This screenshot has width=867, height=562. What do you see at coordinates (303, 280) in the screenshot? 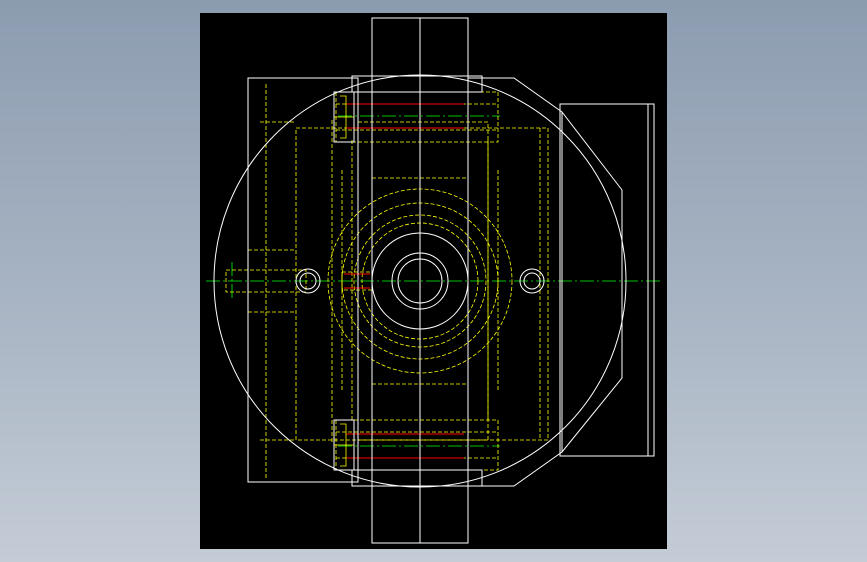
I see `left-housing-block` at bounding box center [303, 280].